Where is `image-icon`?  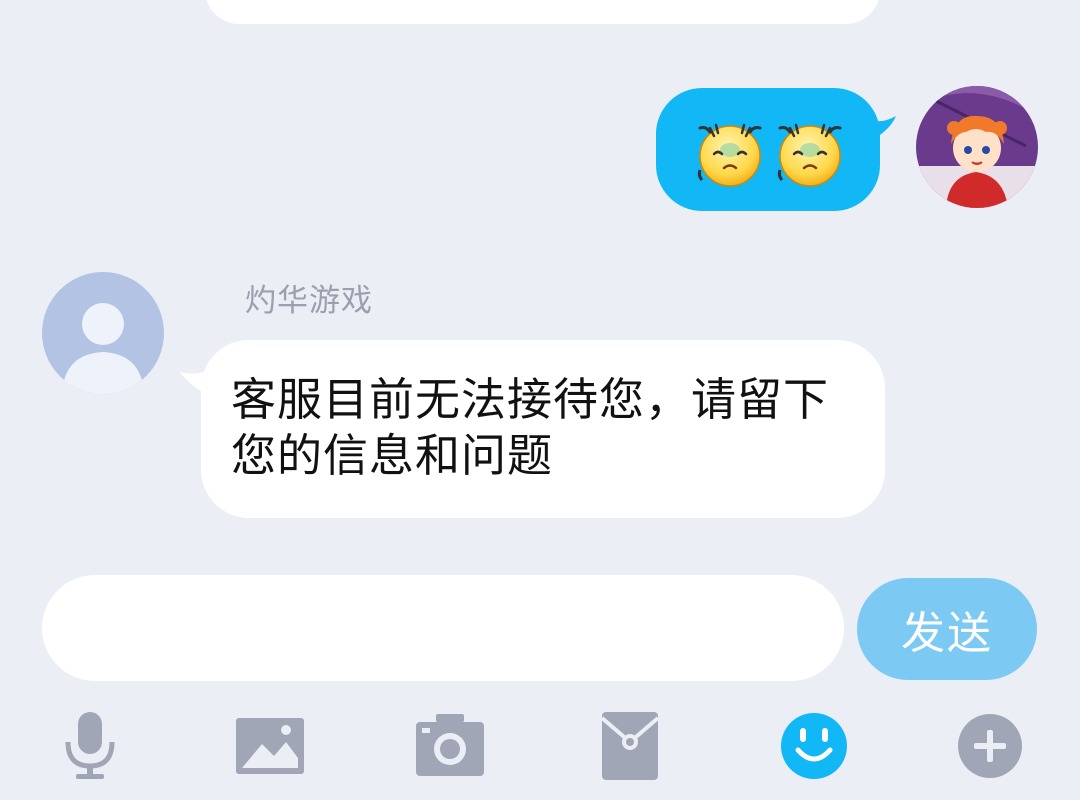 image-icon is located at coordinates (270, 746).